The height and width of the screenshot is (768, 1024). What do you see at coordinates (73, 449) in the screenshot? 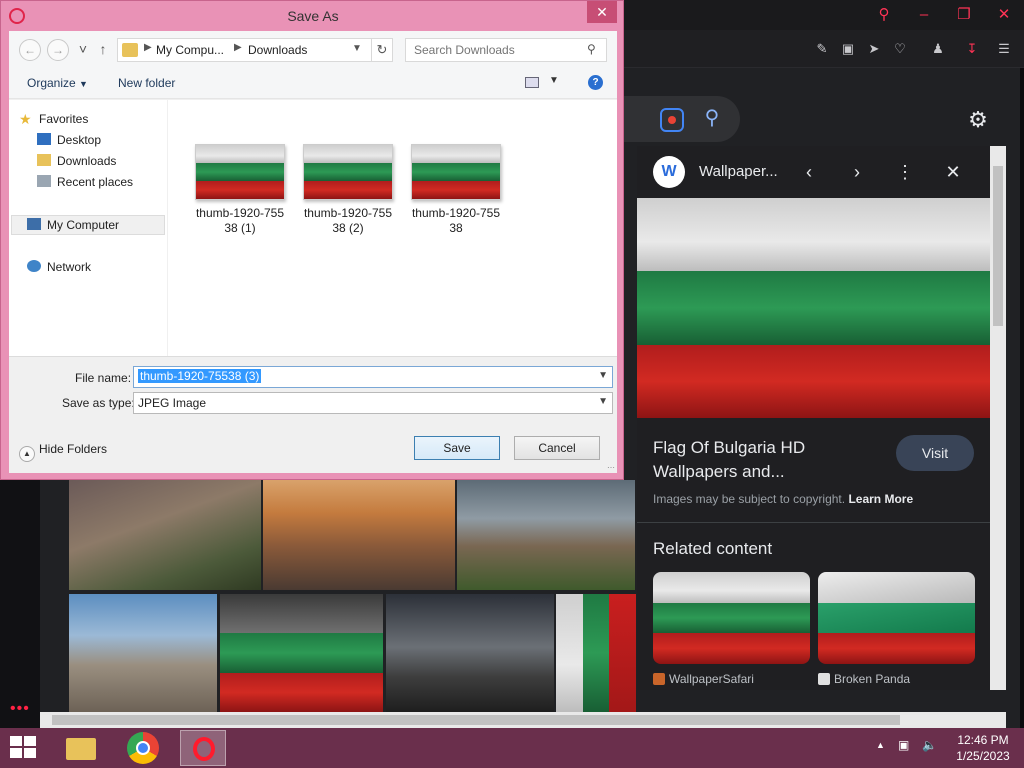
I see `hide-folders-label: Hide Folders` at bounding box center [73, 449].